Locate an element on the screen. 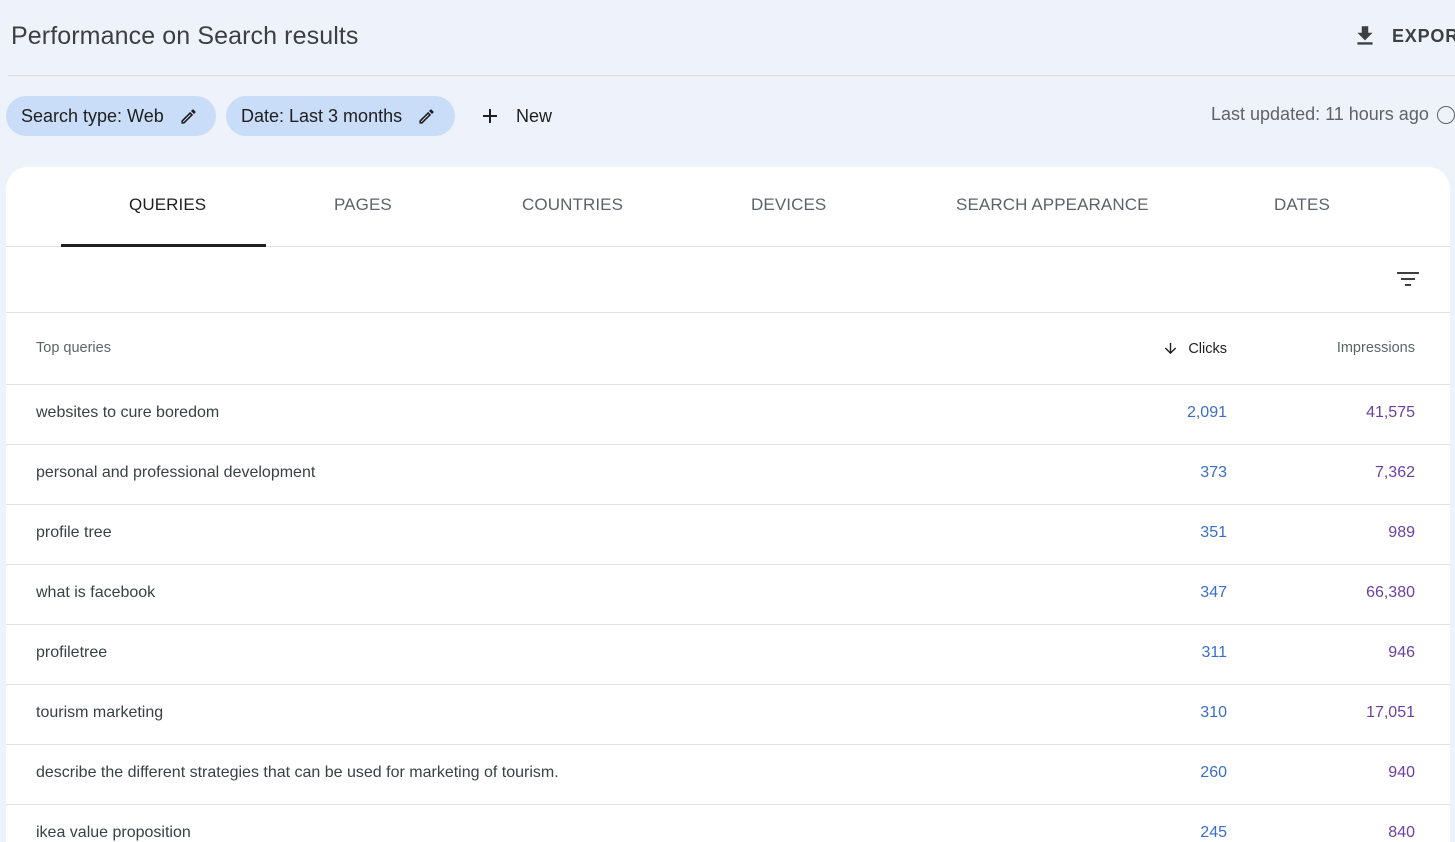 The image size is (1455, 842). table-toolbar is located at coordinates (728, 280).